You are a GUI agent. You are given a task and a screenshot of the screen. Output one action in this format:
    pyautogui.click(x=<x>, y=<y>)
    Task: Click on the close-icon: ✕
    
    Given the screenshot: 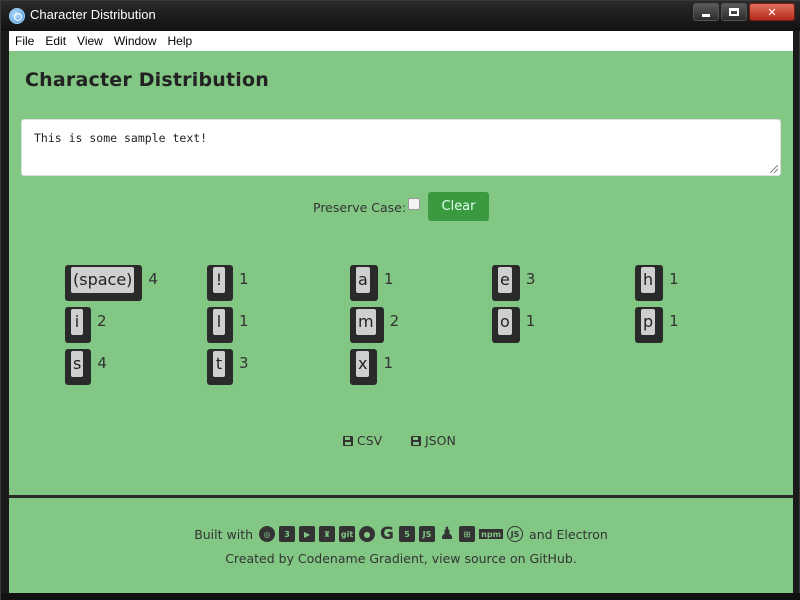 What is the action you would take?
    pyautogui.click(x=772, y=12)
    